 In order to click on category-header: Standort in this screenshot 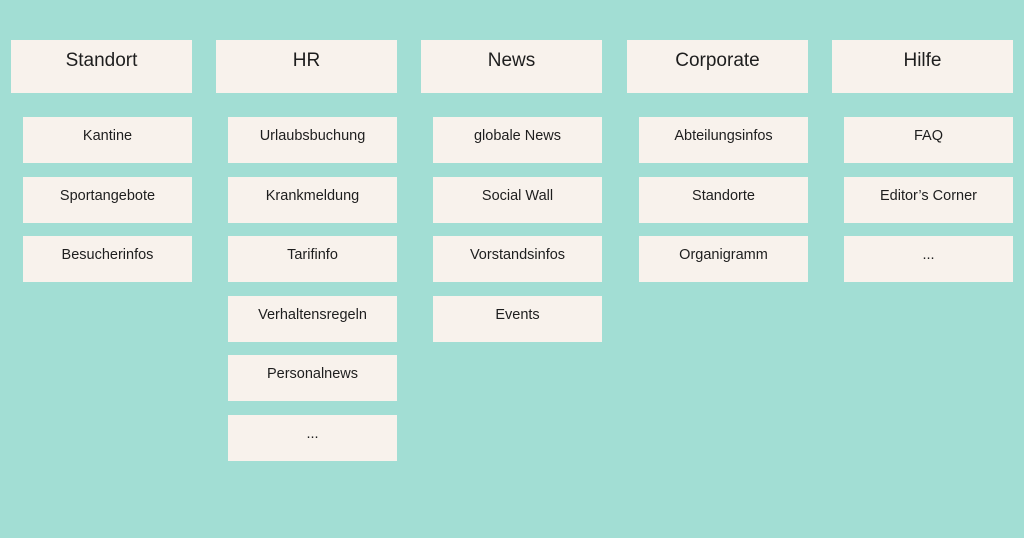, I will do `click(101, 66)`.